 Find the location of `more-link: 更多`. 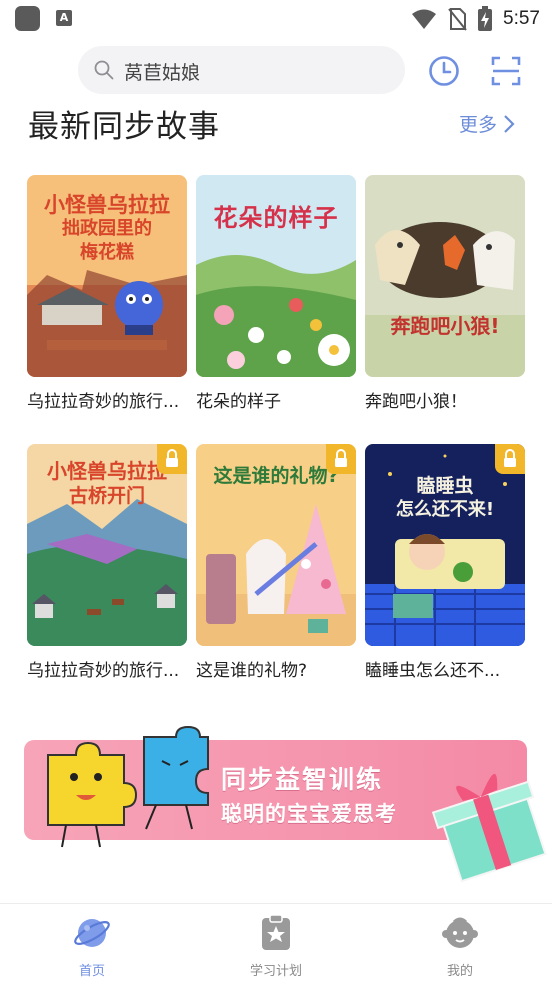

more-link: 更多 is located at coordinates (487, 123).